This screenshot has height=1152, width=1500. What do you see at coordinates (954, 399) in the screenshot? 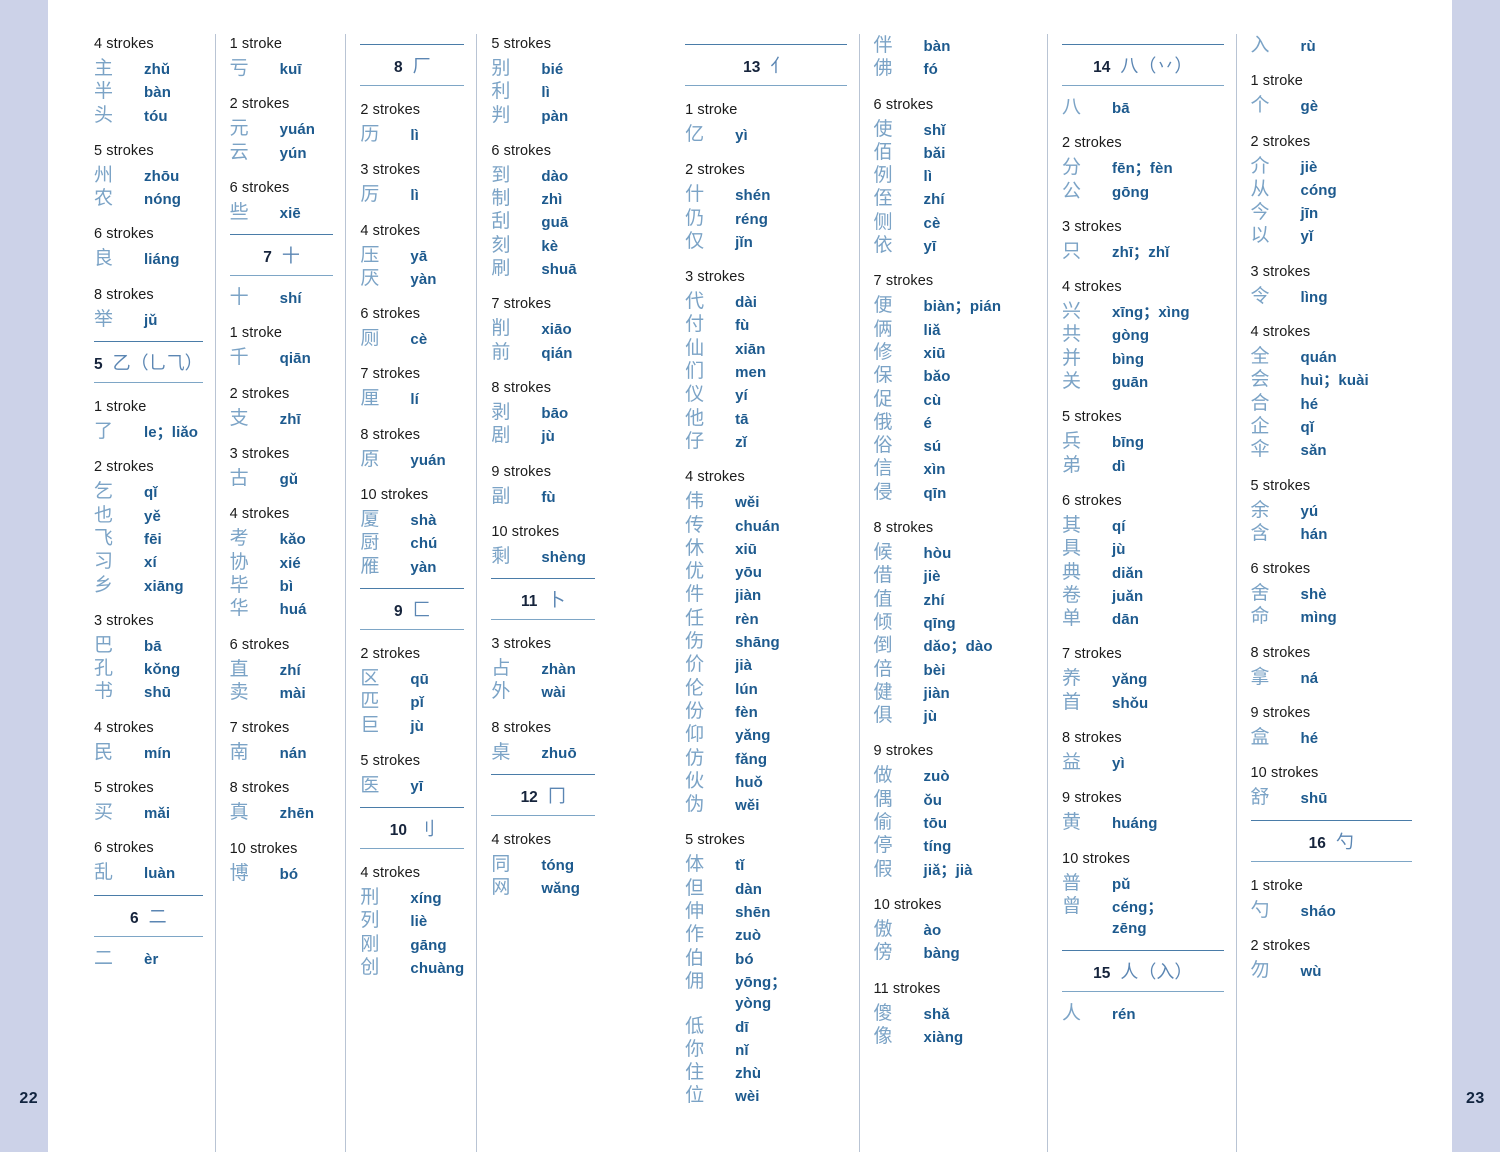
I see `character-entry: 促 cù` at bounding box center [954, 399].